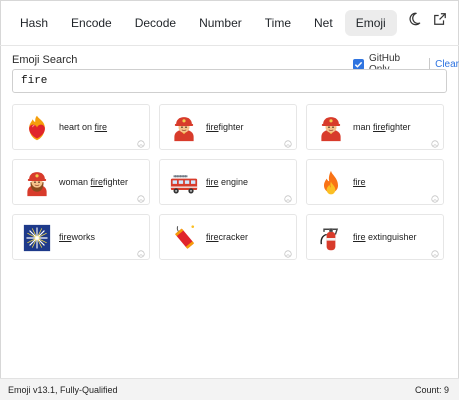 Image resolution: width=459 pixels, height=400 pixels. I want to click on emoji-version: Emoji v13.1, Fully-Qualified, so click(63, 390).